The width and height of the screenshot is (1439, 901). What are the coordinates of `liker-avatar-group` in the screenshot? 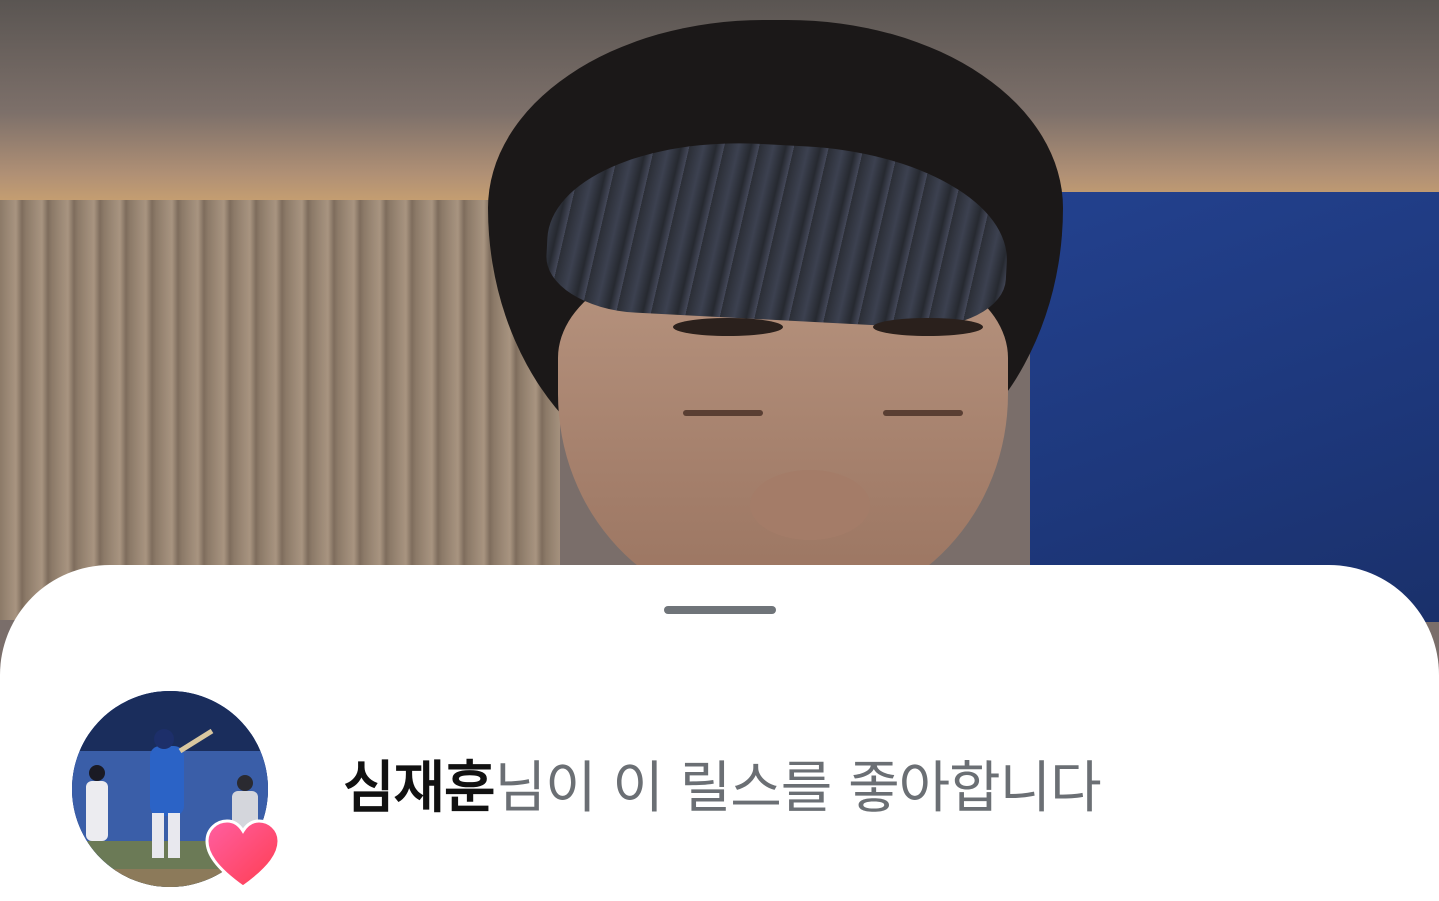 It's located at (179, 791).